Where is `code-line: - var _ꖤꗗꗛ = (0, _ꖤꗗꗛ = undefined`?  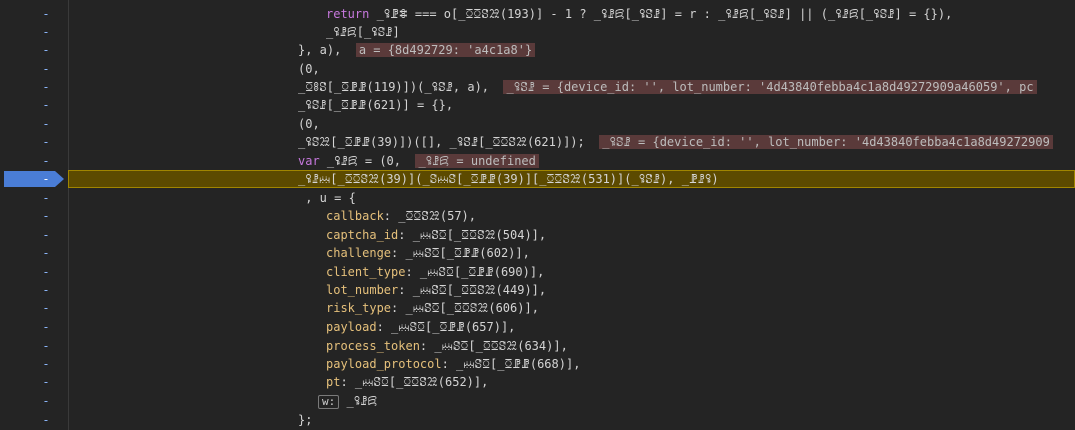 code-line: - var _ꖤꗗꗛ = (0, _ꖤꗗꗛ = undefined is located at coordinates (537, 161).